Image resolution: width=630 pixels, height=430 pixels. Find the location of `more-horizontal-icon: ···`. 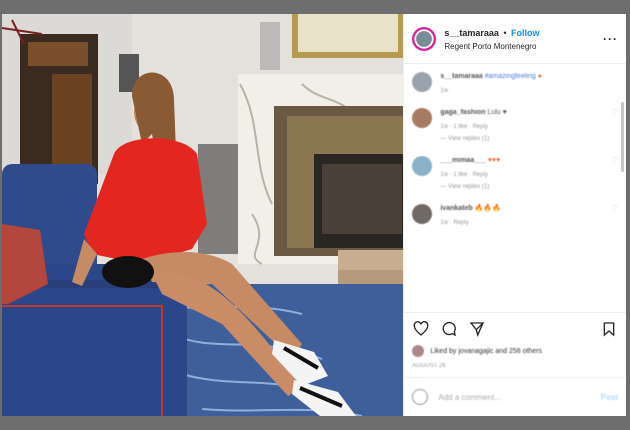

more-horizontal-icon: ··· is located at coordinates (610, 39).